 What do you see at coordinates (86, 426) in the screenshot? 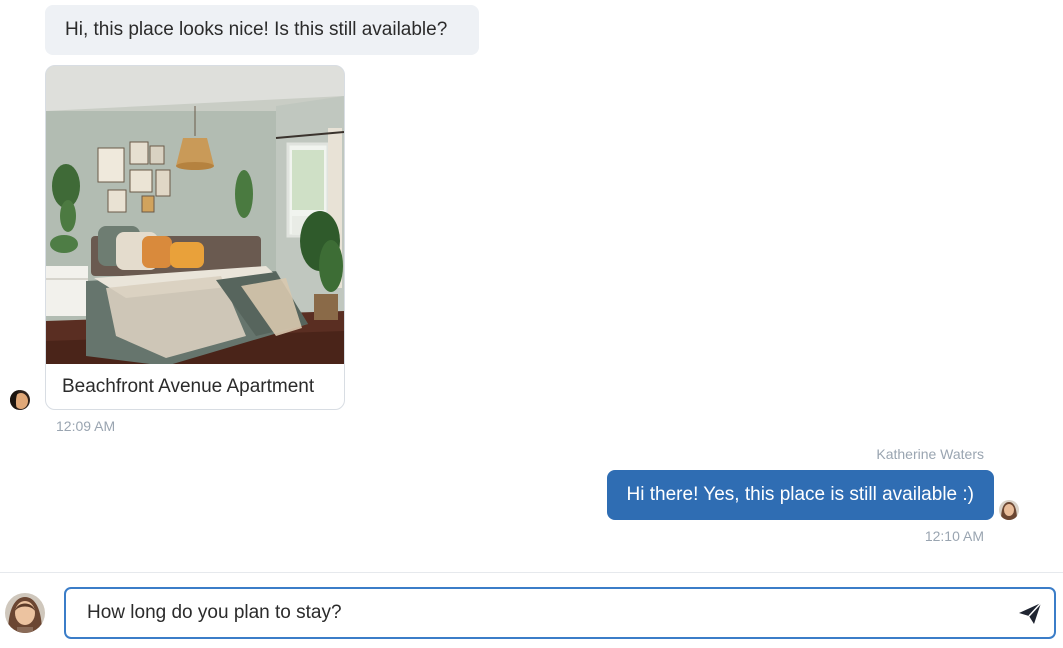
I see `incoming-timestamp: 12:09 AM` at bounding box center [86, 426].